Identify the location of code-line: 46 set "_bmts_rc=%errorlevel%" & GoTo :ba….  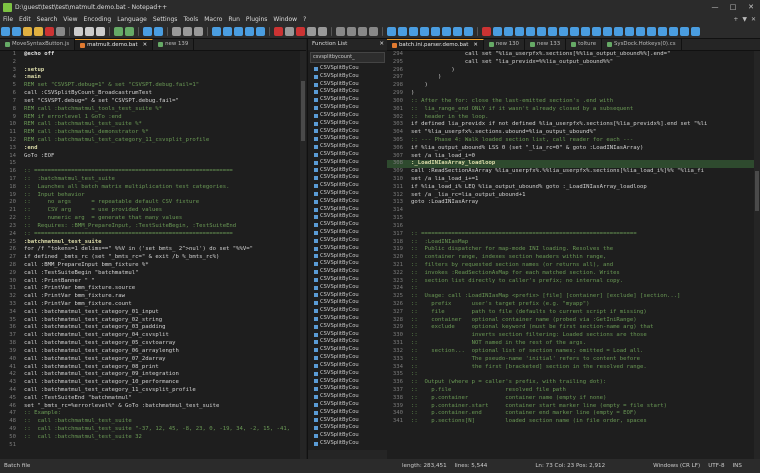
(153, 407).